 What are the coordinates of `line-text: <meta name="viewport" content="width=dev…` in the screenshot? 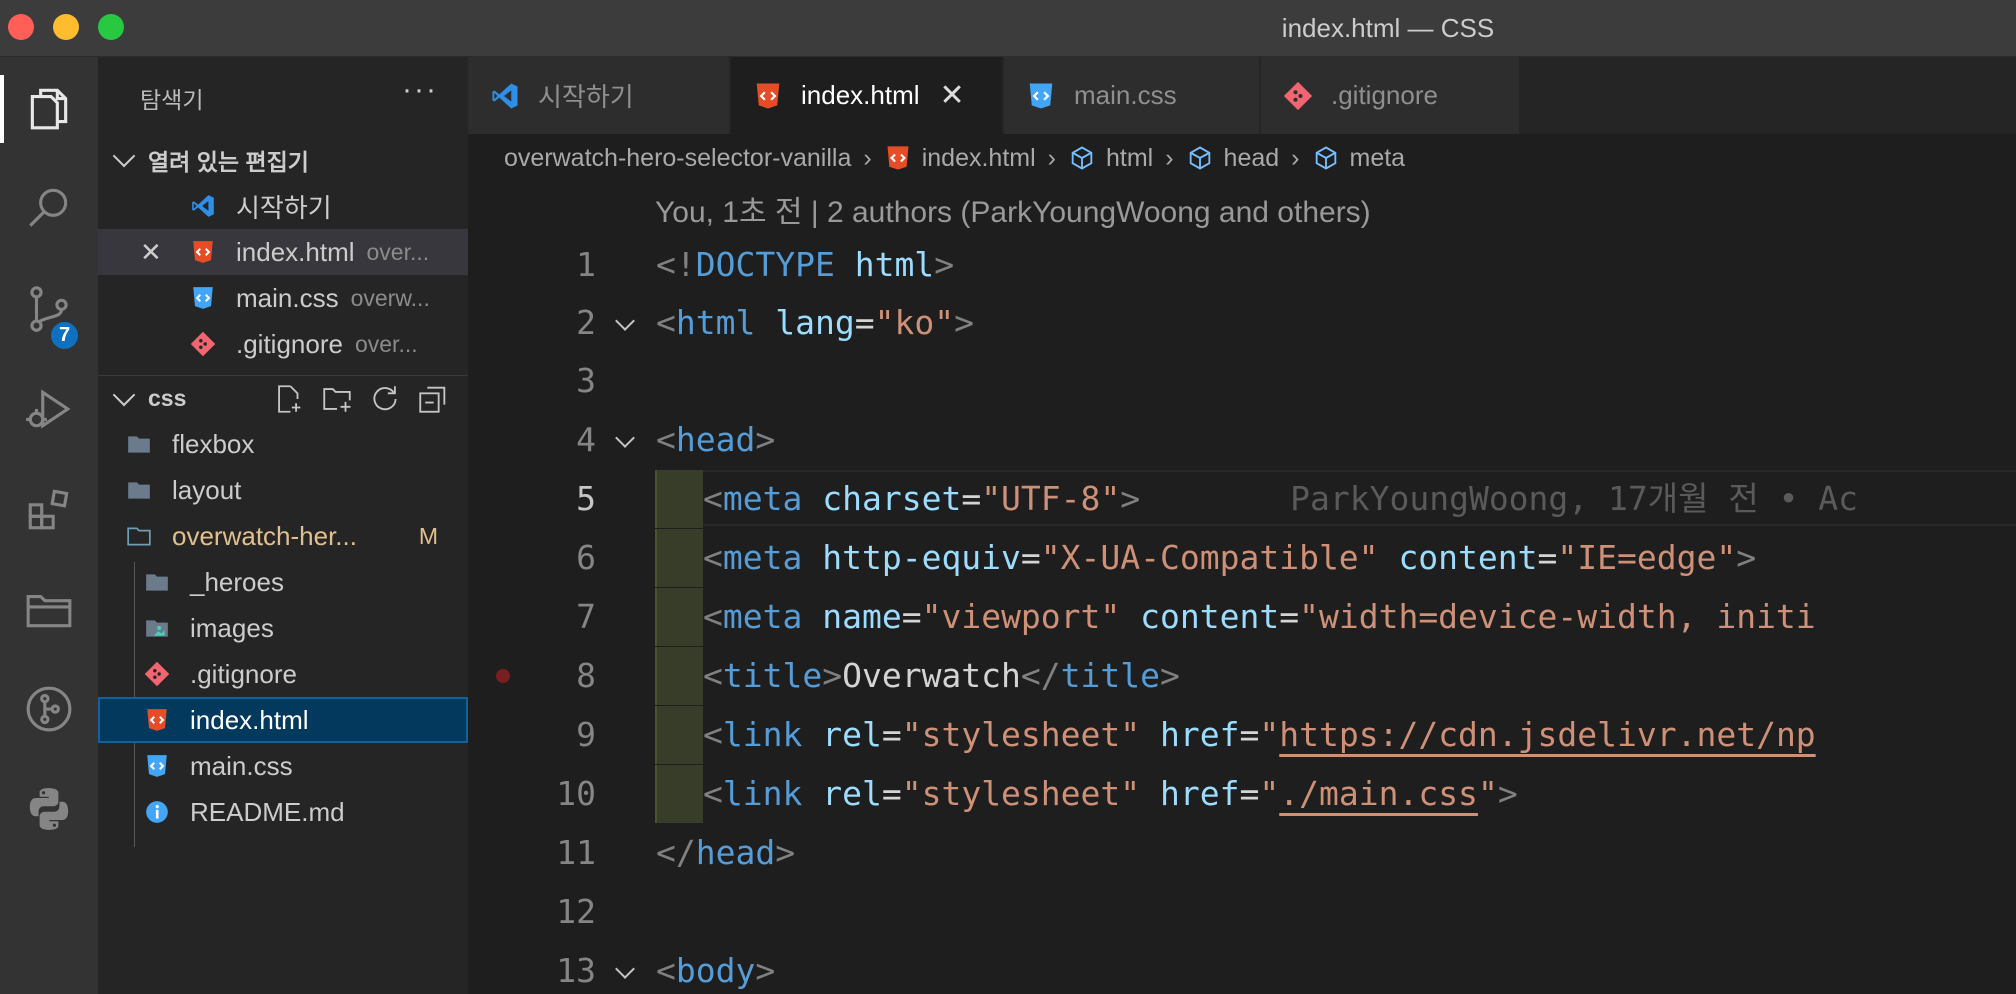 It's located at (1259, 616).